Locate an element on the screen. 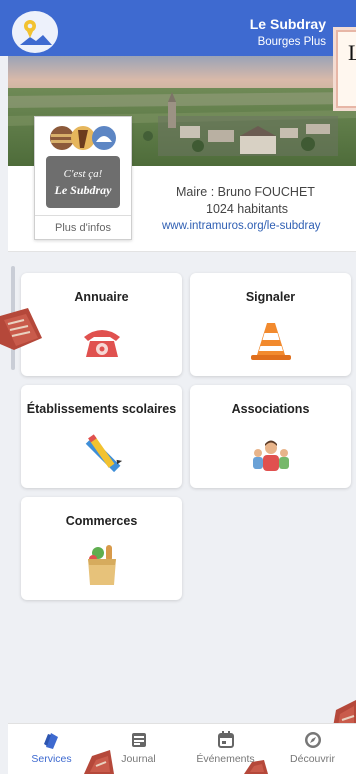  tile-associations: Associations is located at coordinates (270, 436).